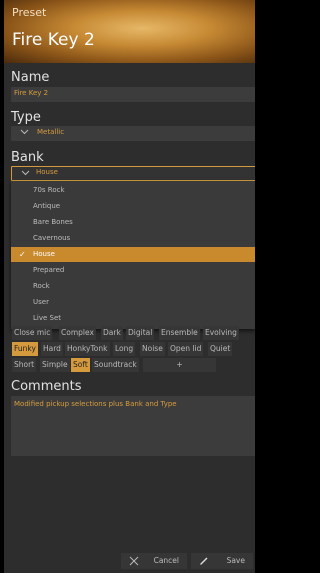 This screenshot has height=573, width=320. What do you see at coordinates (30, 77) in the screenshot?
I see `name-label: Name` at bounding box center [30, 77].